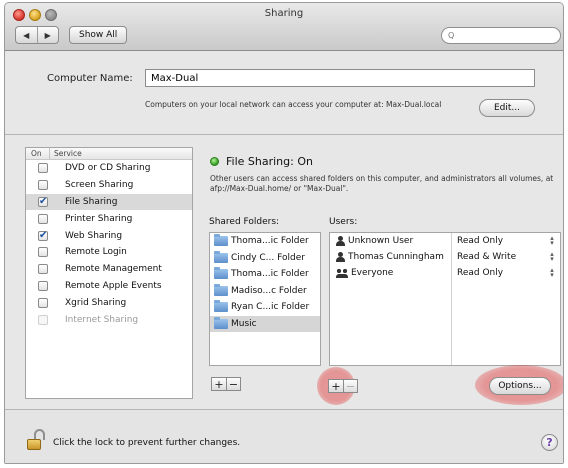  Describe the element at coordinates (350, 386) in the screenshot. I see `remove-user-button: −` at that location.